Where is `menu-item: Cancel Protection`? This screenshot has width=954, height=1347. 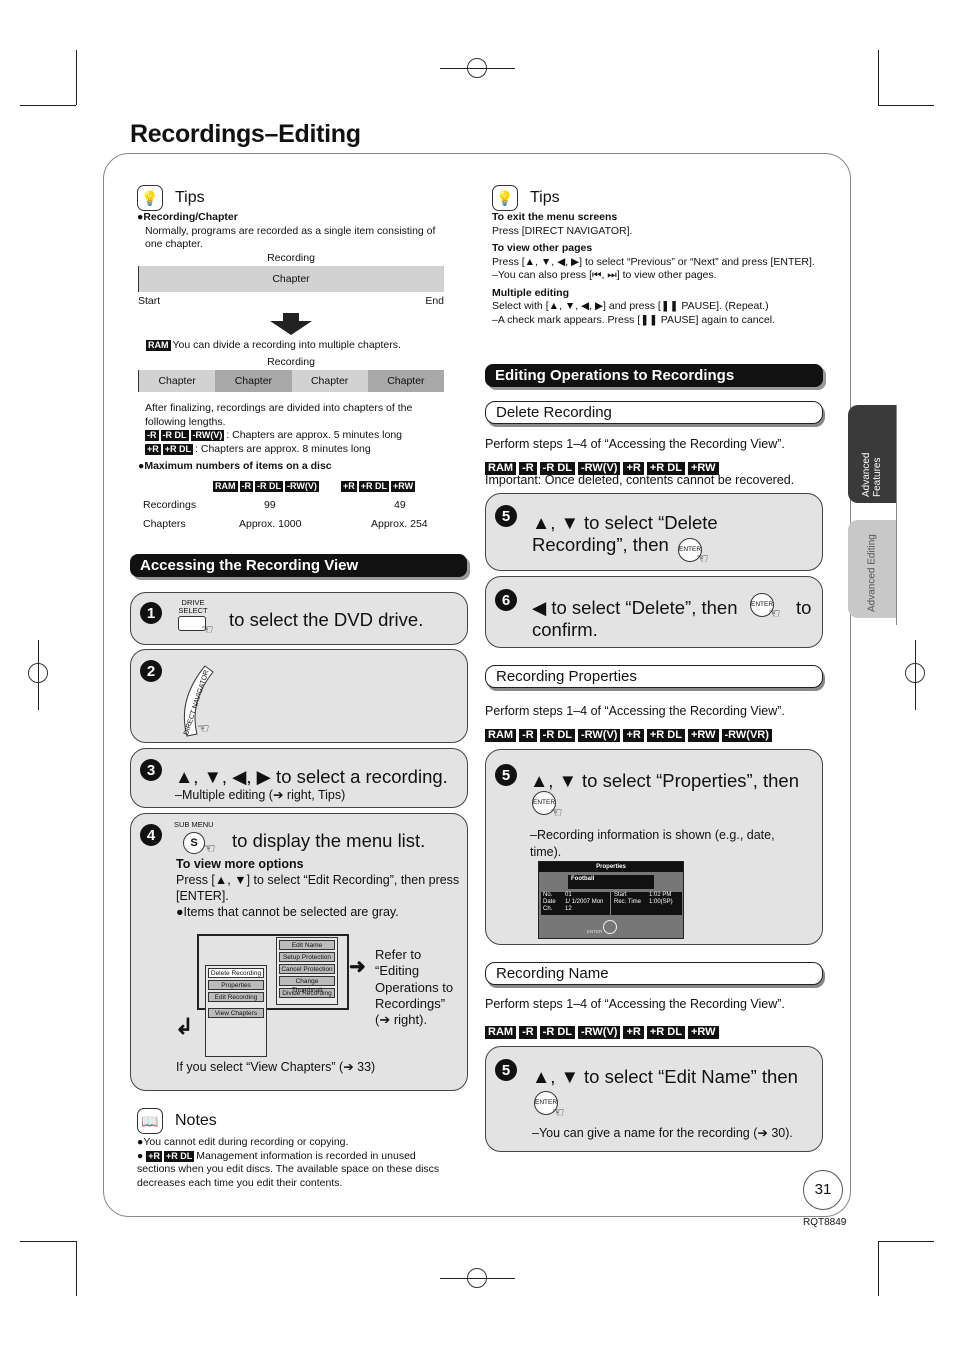
menu-item: Cancel Protection is located at coordinates (307, 969).